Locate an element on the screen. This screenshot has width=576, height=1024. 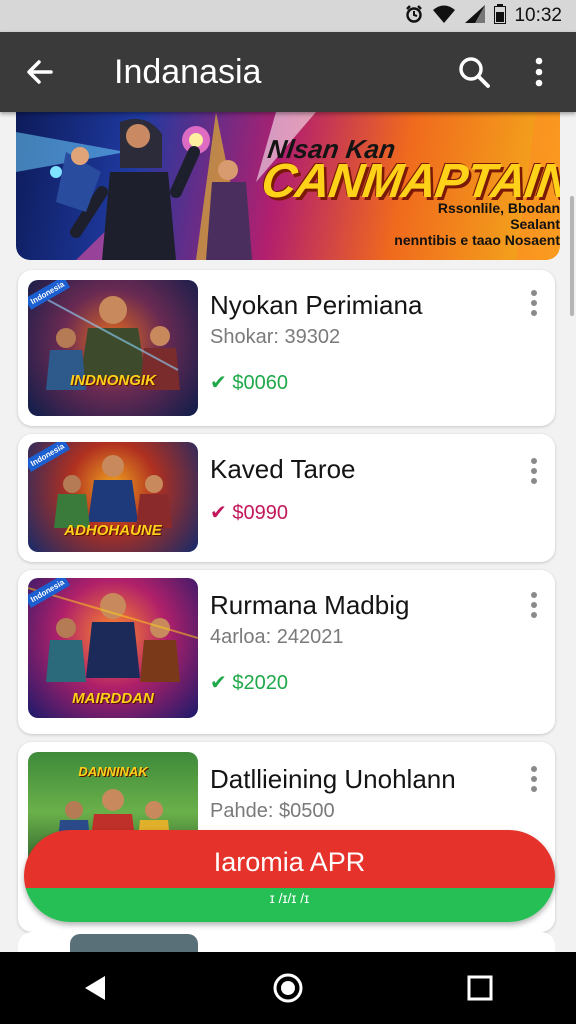
home-circle-icon is located at coordinates (288, 988).